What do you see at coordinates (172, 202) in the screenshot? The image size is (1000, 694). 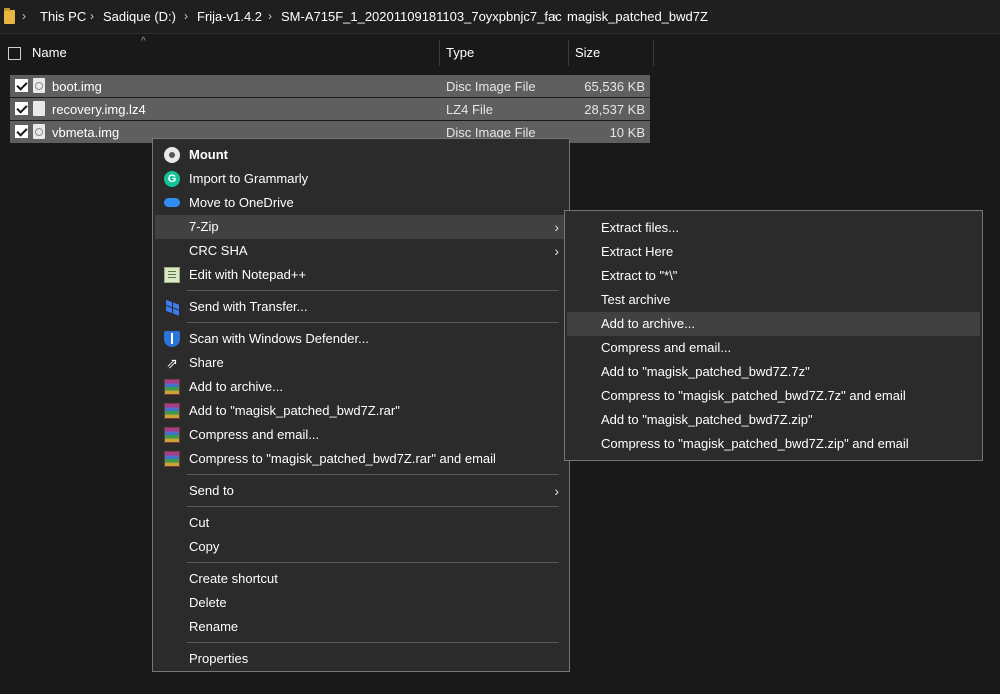 I see `onedrive-icon` at bounding box center [172, 202].